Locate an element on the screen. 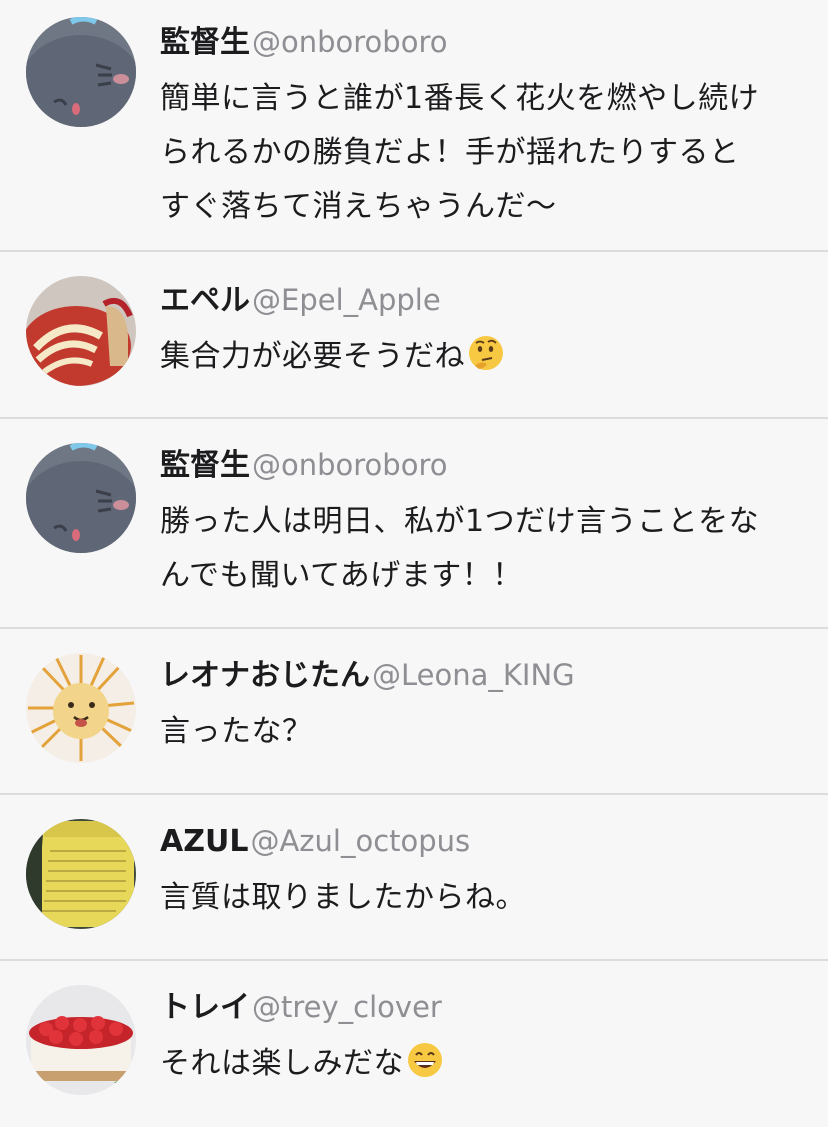 The width and height of the screenshot is (828, 1127). display-name: トレイ is located at coordinates (205, 1007).